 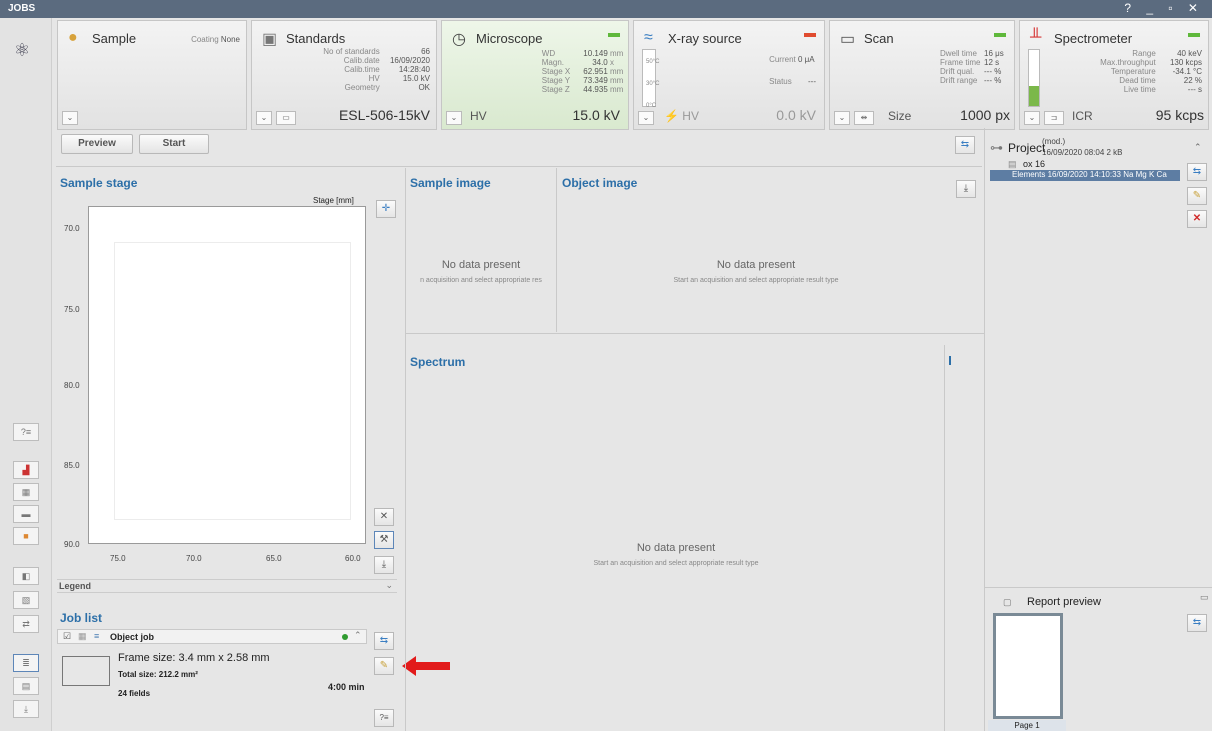 I want to click on report-page-thumbnail, so click(x=1028, y=666).